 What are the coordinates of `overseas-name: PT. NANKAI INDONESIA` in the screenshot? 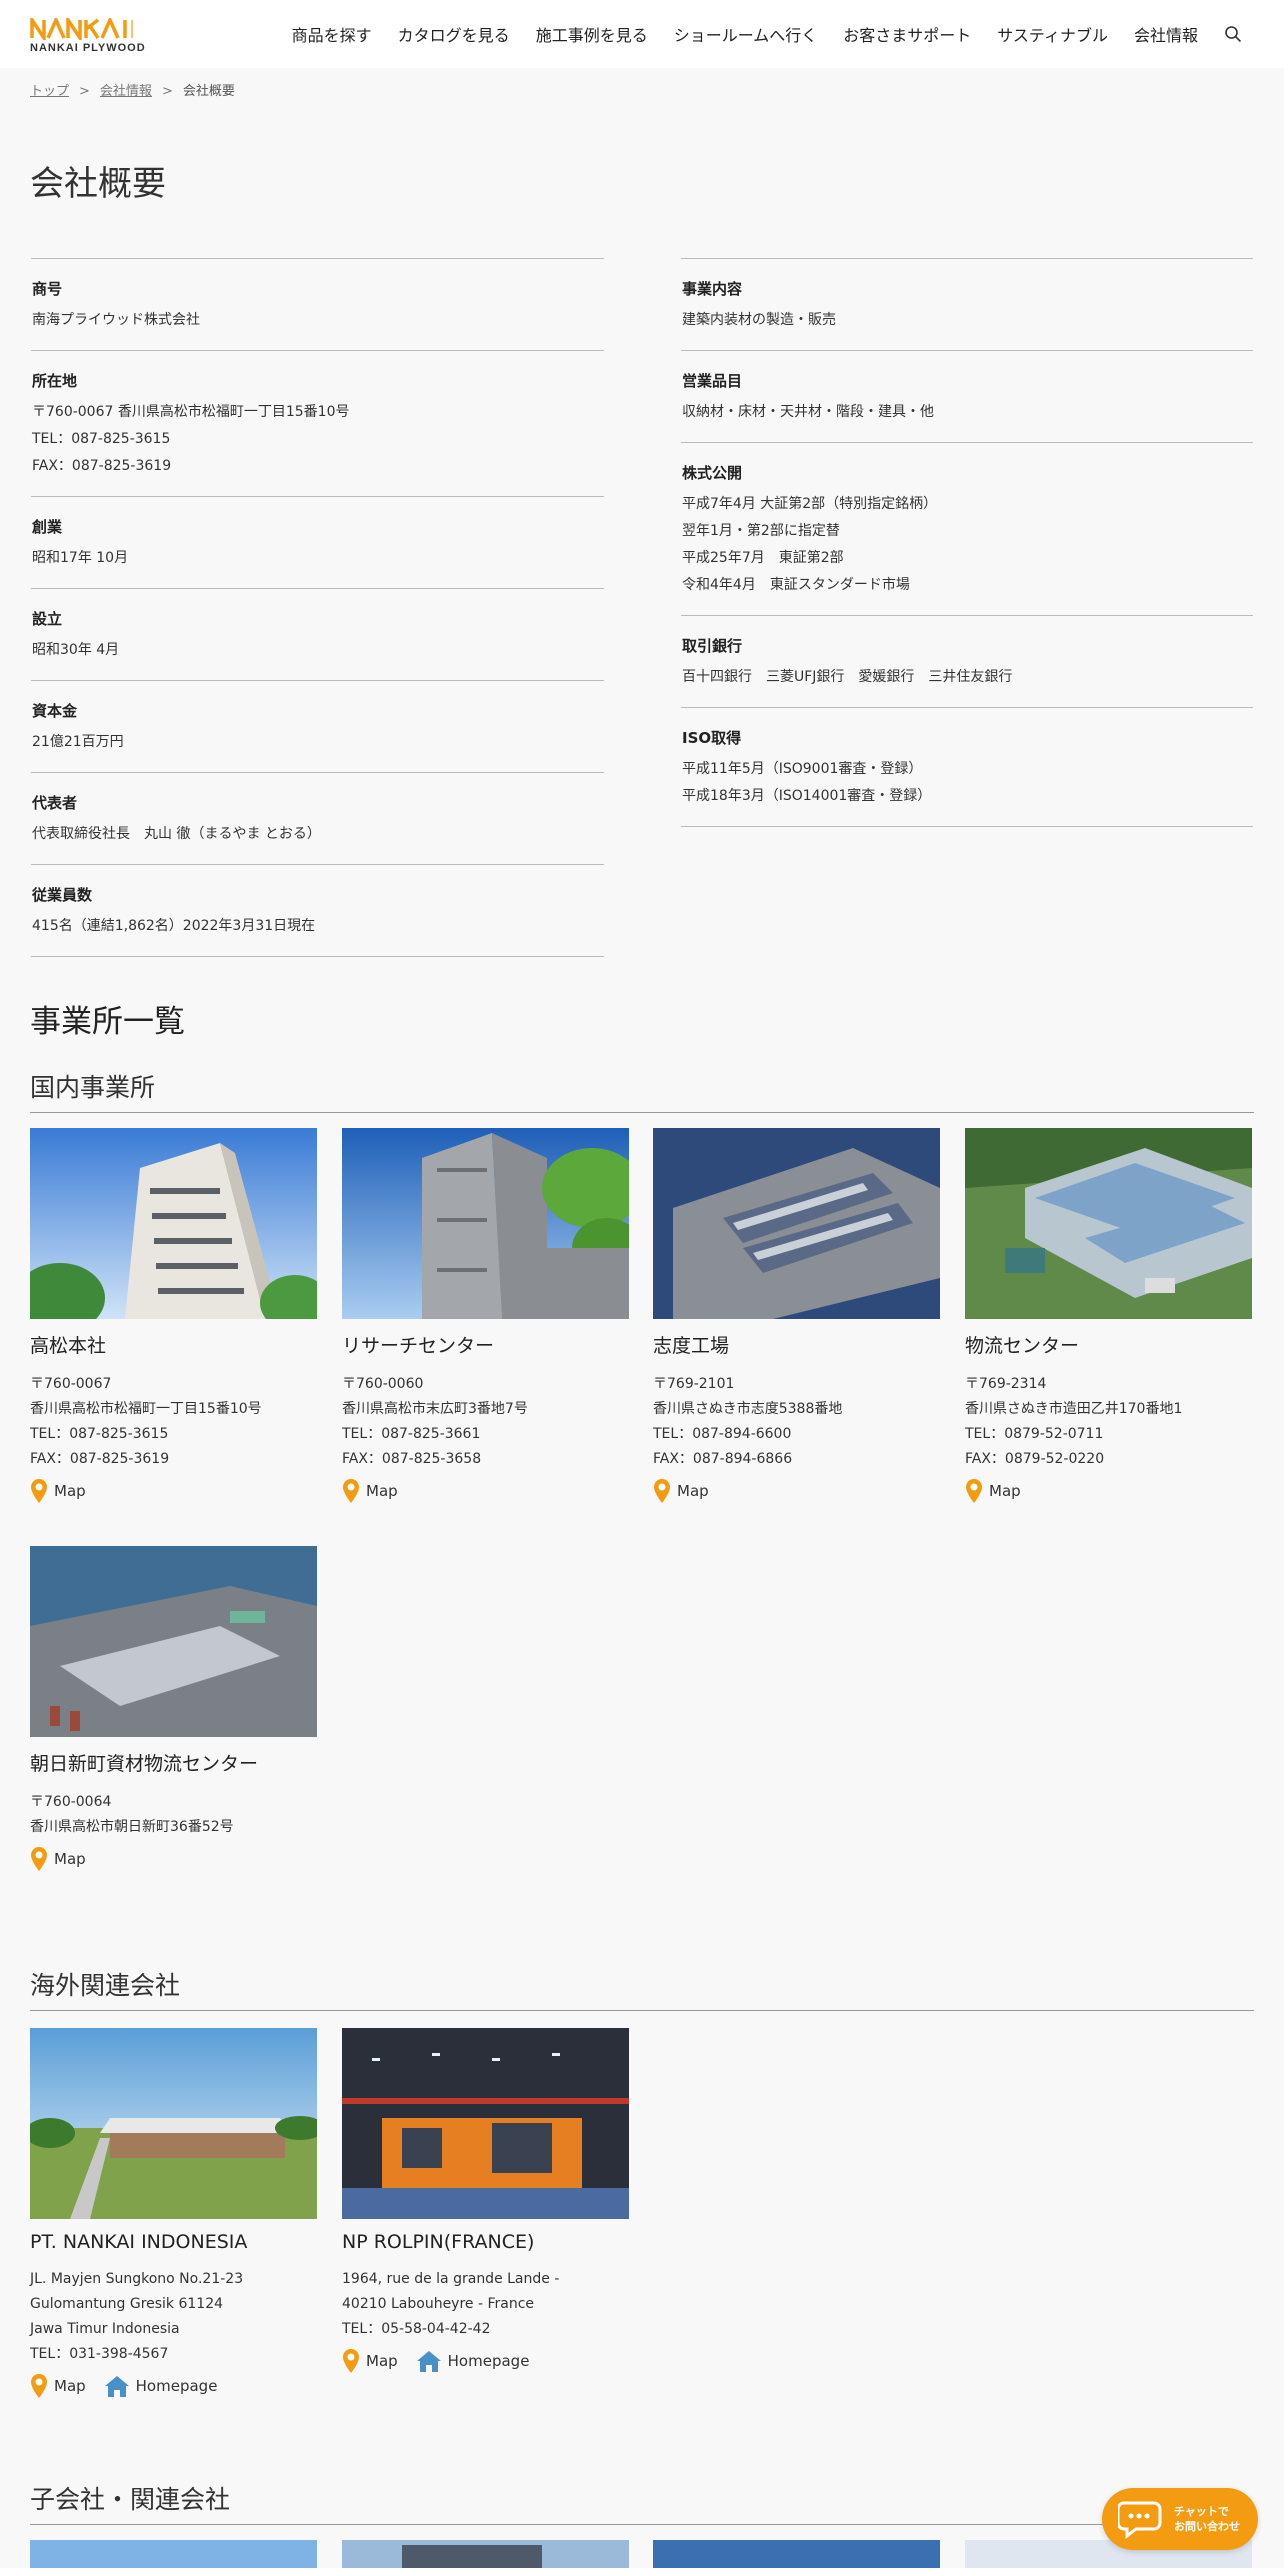 It's located at (139, 2242).